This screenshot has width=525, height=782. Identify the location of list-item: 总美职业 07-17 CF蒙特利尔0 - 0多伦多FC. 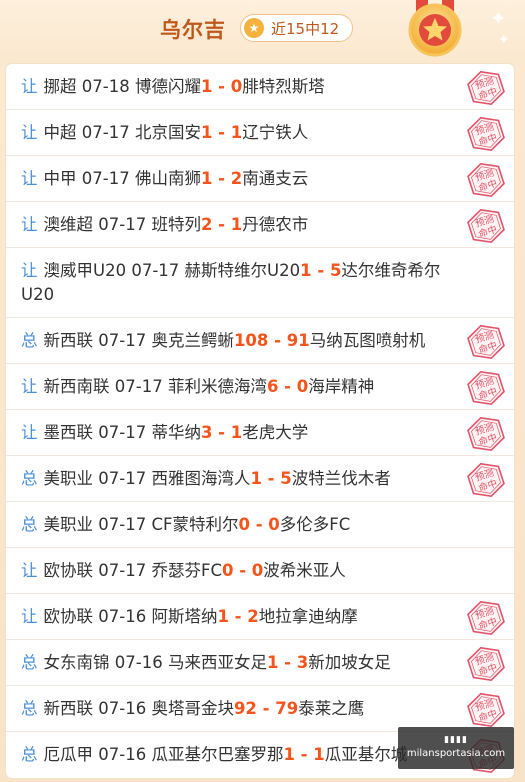
(260, 525).